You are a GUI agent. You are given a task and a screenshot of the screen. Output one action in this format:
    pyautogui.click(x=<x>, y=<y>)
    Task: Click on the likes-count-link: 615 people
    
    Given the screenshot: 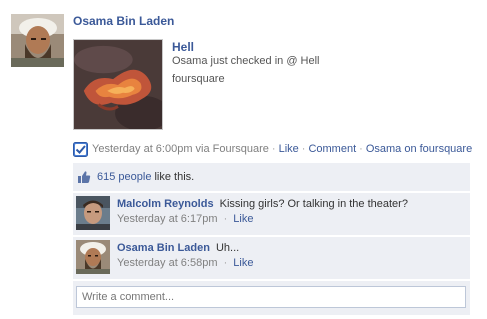 What is the action you would take?
    pyautogui.click(x=124, y=177)
    